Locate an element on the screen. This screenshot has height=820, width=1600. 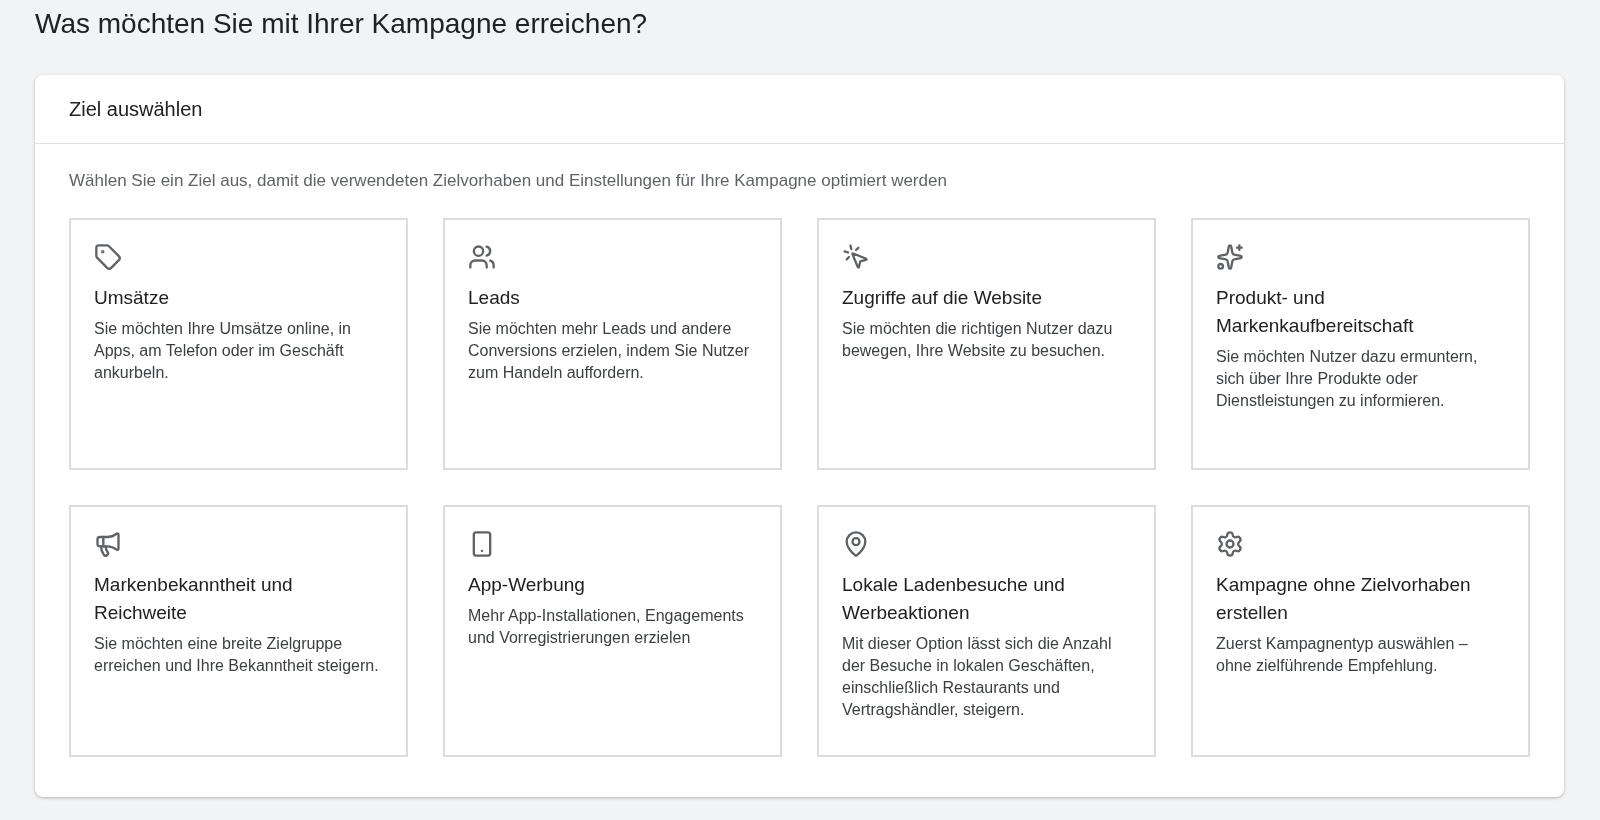
goal-card: Kampagne ohne Zielvorhaben erstellen Zuerst Kampagnentyp auswählen – ohne zielführende Empfehlung. is located at coordinates (1360, 630).